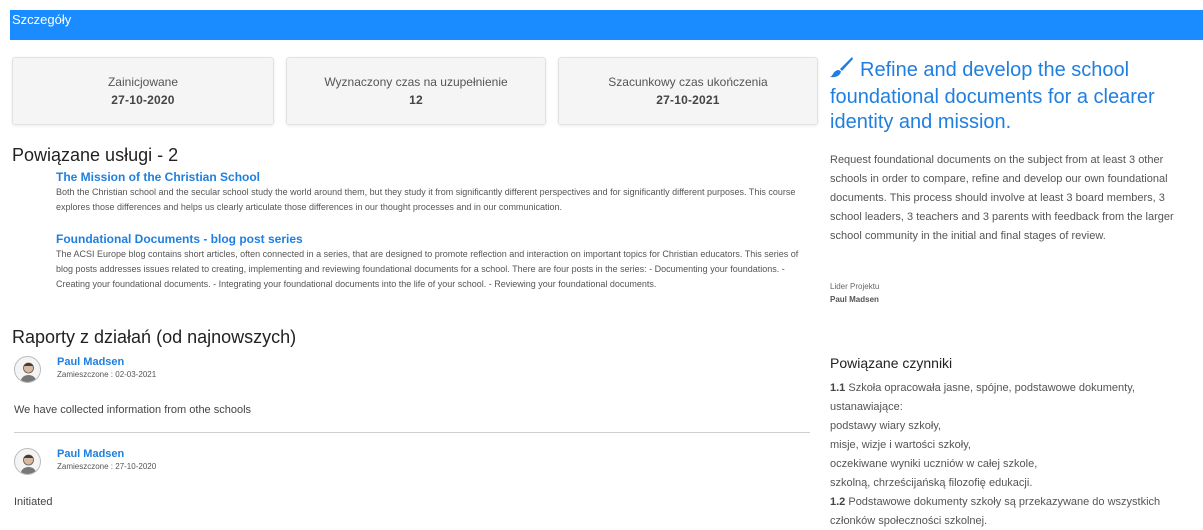  What do you see at coordinates (33, 502) in the screenshot?
I see `report-message: Initiated` at bounding box center [33, 502].